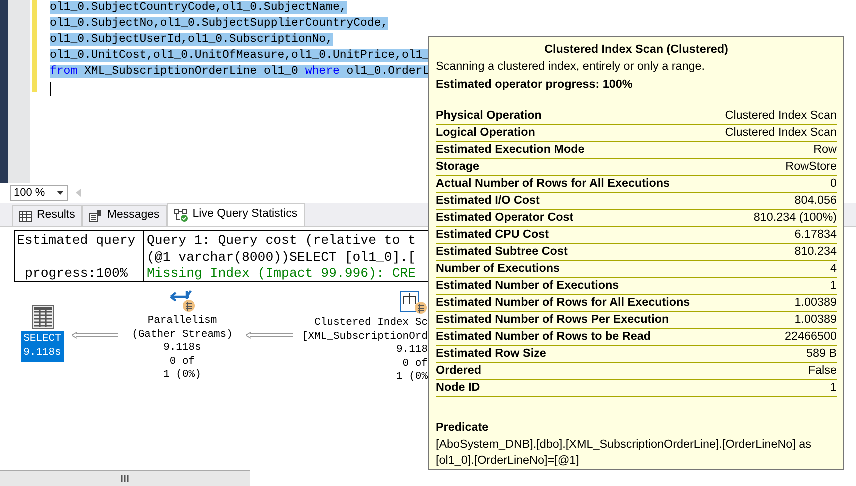 This screenshot has height=486, width=856. Describe the element at coordinates (182, 348) in the screenshot. I see `node-label: Parallelism (Gather Streams) 9.118s 0 of 1 (0%)` at that location.